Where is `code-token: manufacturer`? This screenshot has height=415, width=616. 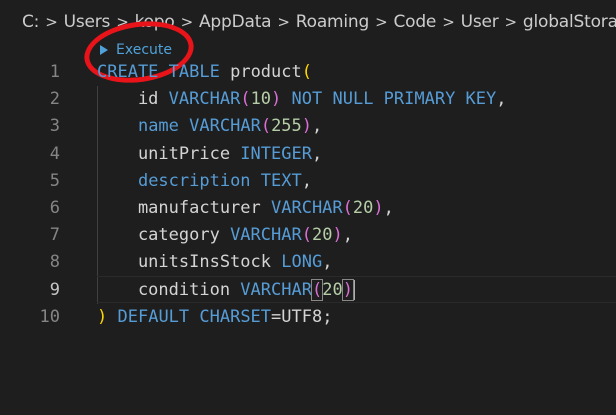 code-token: manufacturer is located at coordinates (184, 207).